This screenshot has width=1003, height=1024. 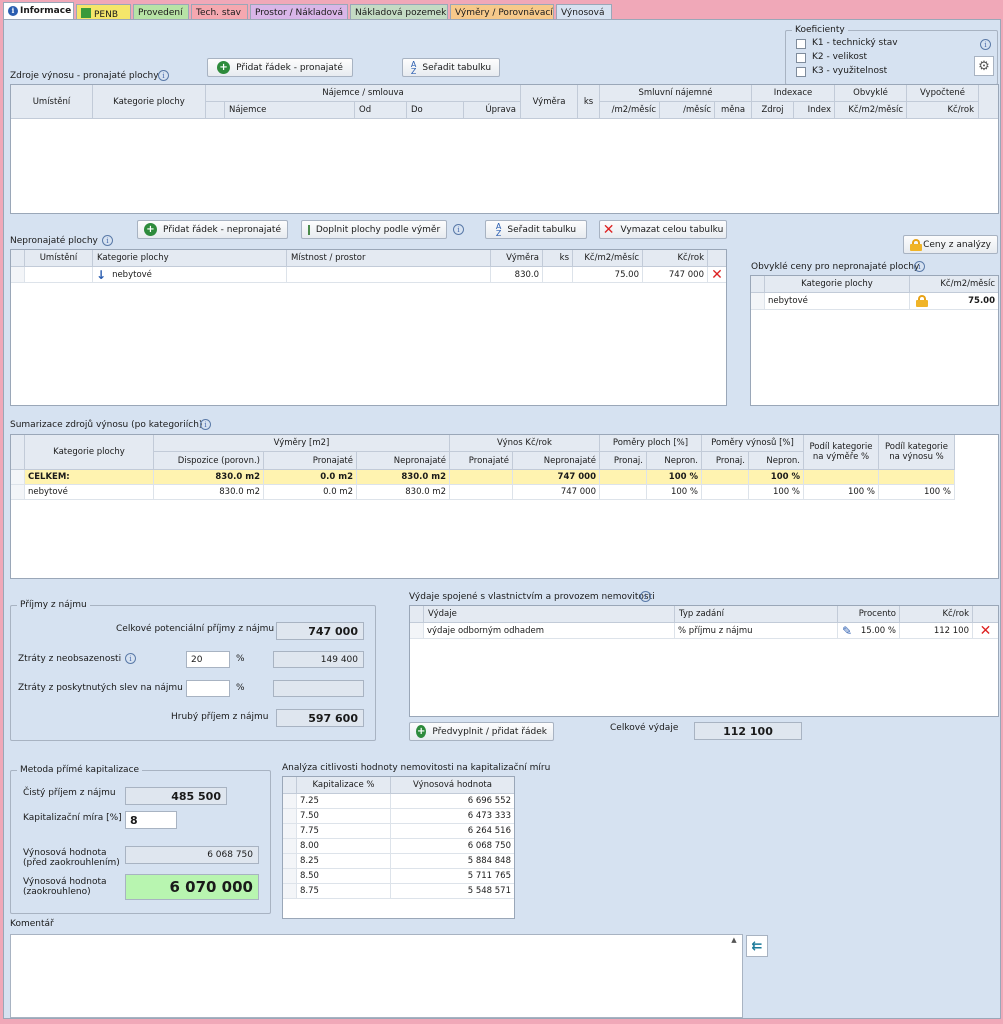 What do you see at coordinates (344, 846) in the screenshot?
I see `cell-kapitalizace: 8.00` at bounding box center [344, 846].